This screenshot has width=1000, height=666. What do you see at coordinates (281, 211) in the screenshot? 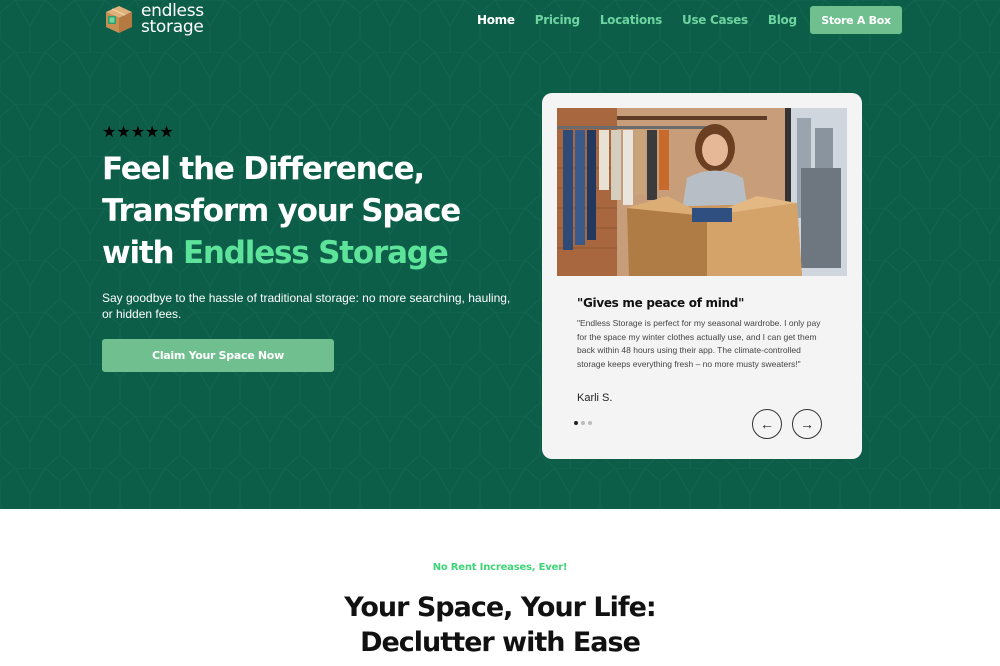
I see `headline-line2: Transform your Space` at bounding box center [281, 211].